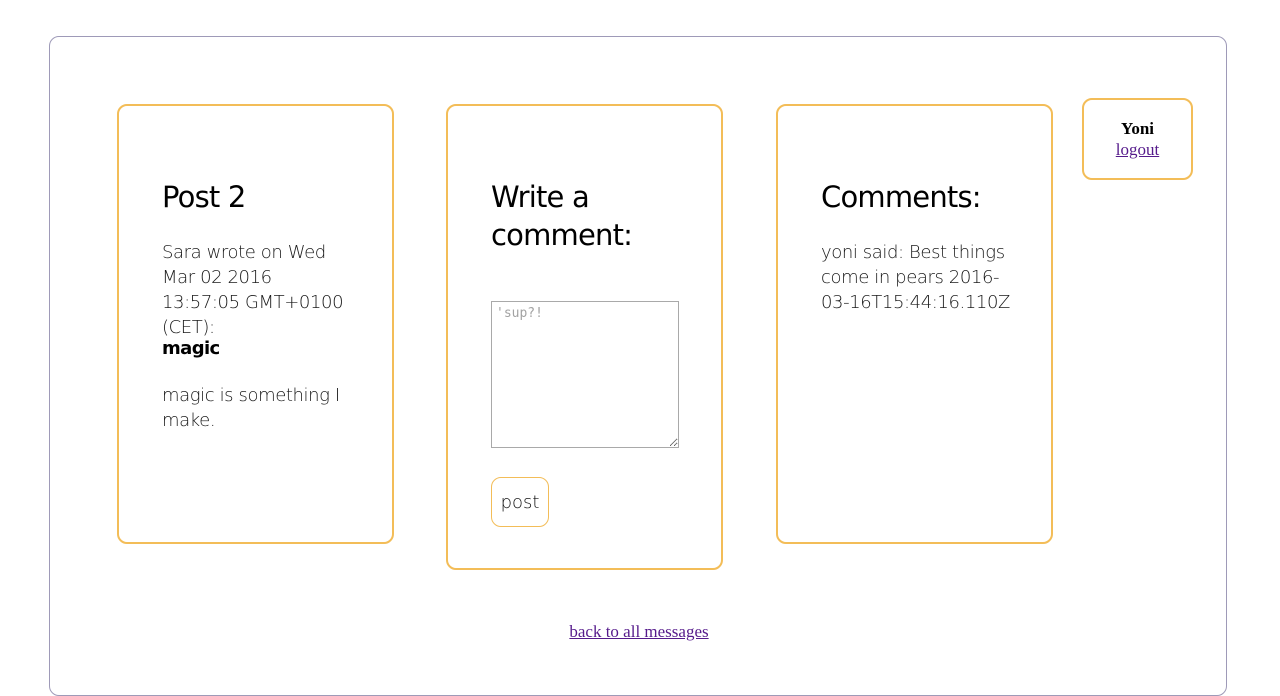  I want to click on post-body: magic is something I make., so click(251, 408).